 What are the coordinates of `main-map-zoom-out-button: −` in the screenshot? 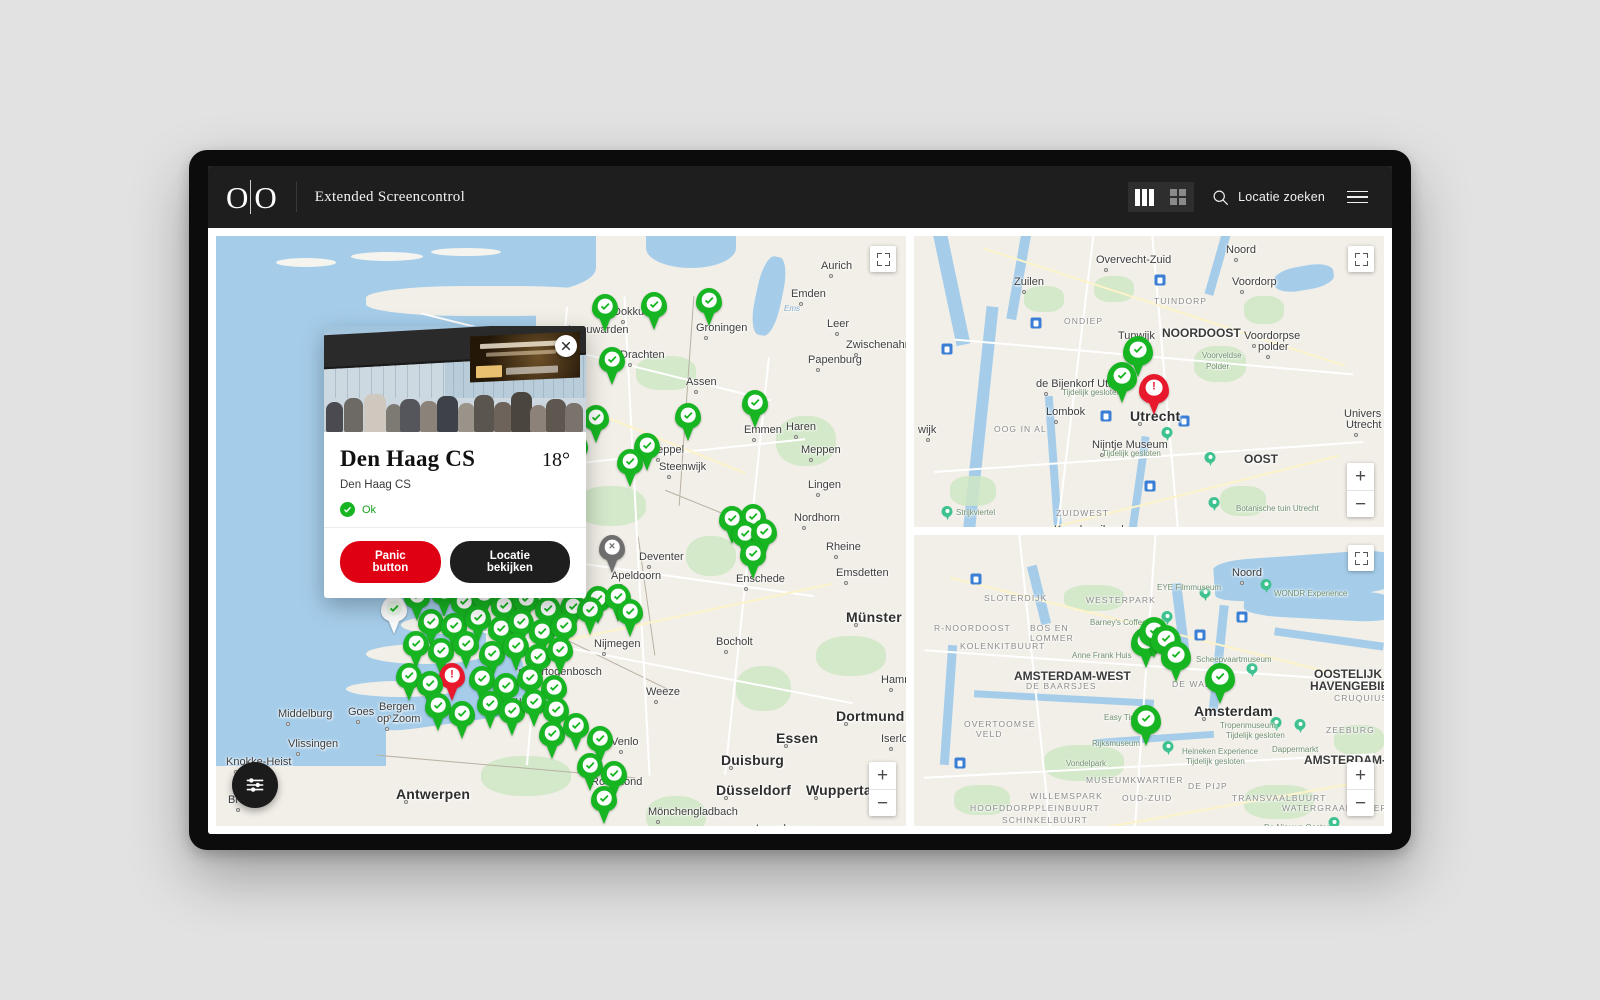 It's located at (882, 802).